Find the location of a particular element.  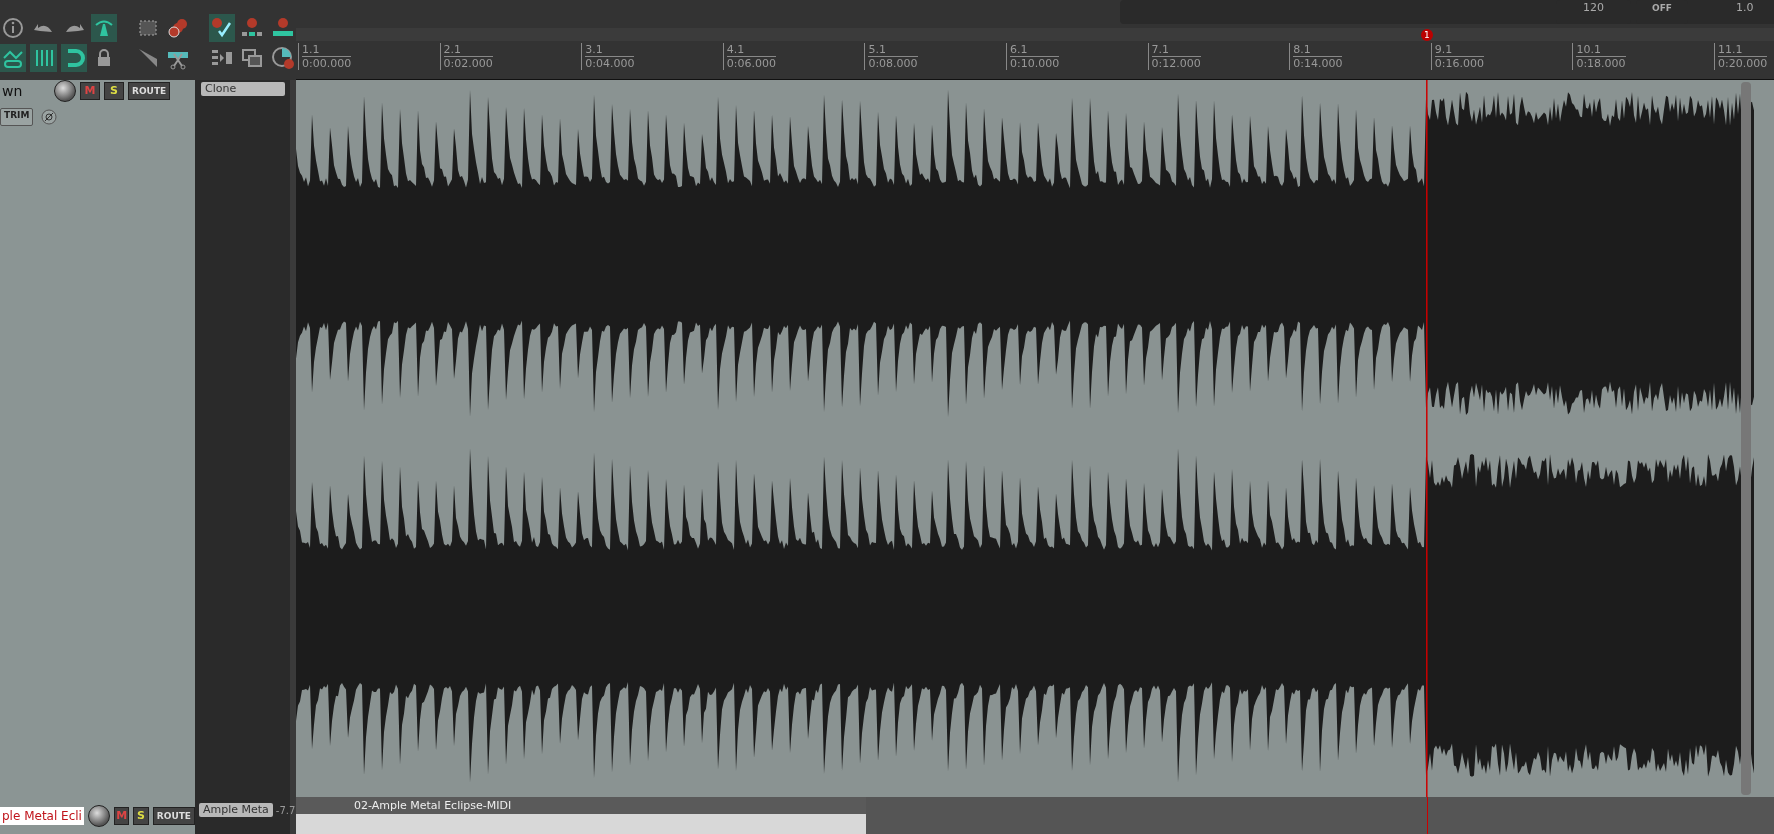

meter-reading: -7.7 is located at coordinates (285, 811).